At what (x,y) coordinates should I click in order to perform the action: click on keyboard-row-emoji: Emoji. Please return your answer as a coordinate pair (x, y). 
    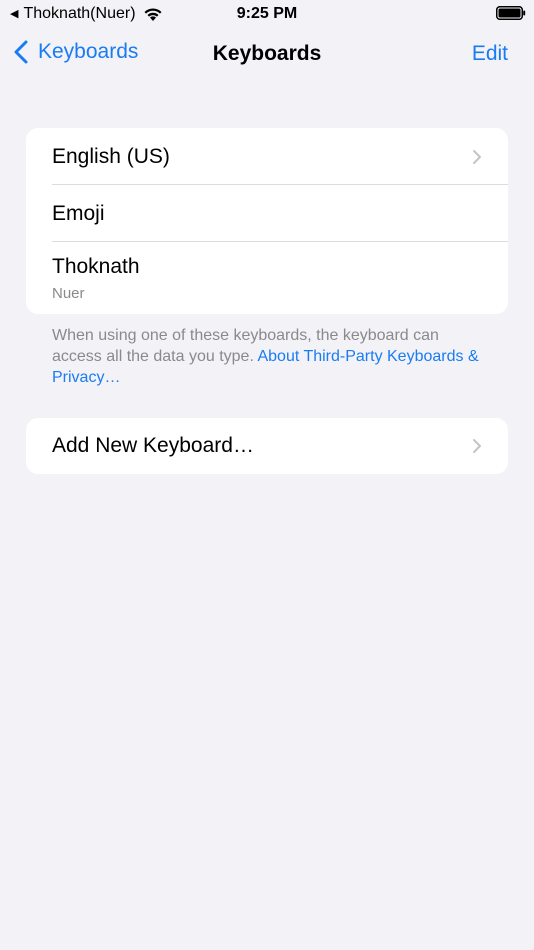
    Looking at the image, I should click on (267, 213).